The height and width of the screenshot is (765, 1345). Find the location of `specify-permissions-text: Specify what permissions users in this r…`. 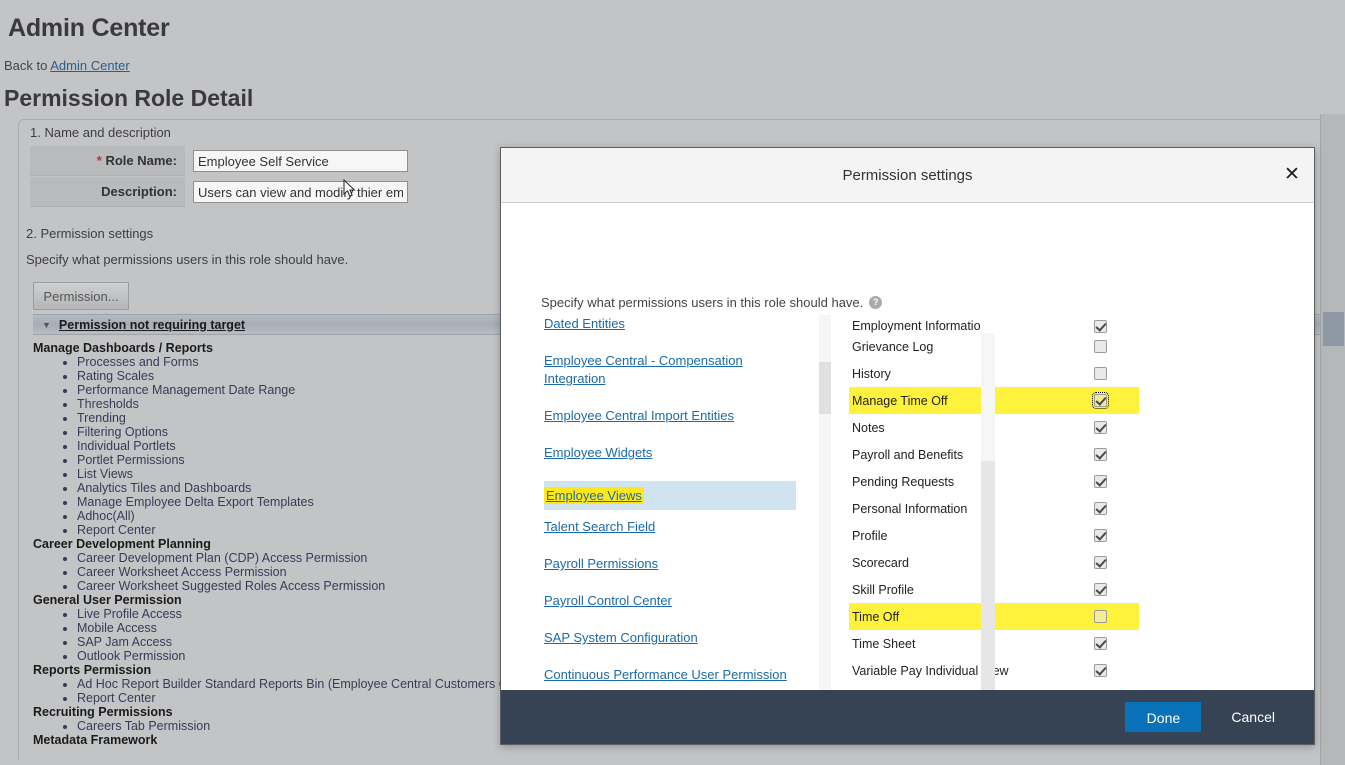

specify-permissions-text: Specify what permissions users in this r… is located at coordinates (187, 259).